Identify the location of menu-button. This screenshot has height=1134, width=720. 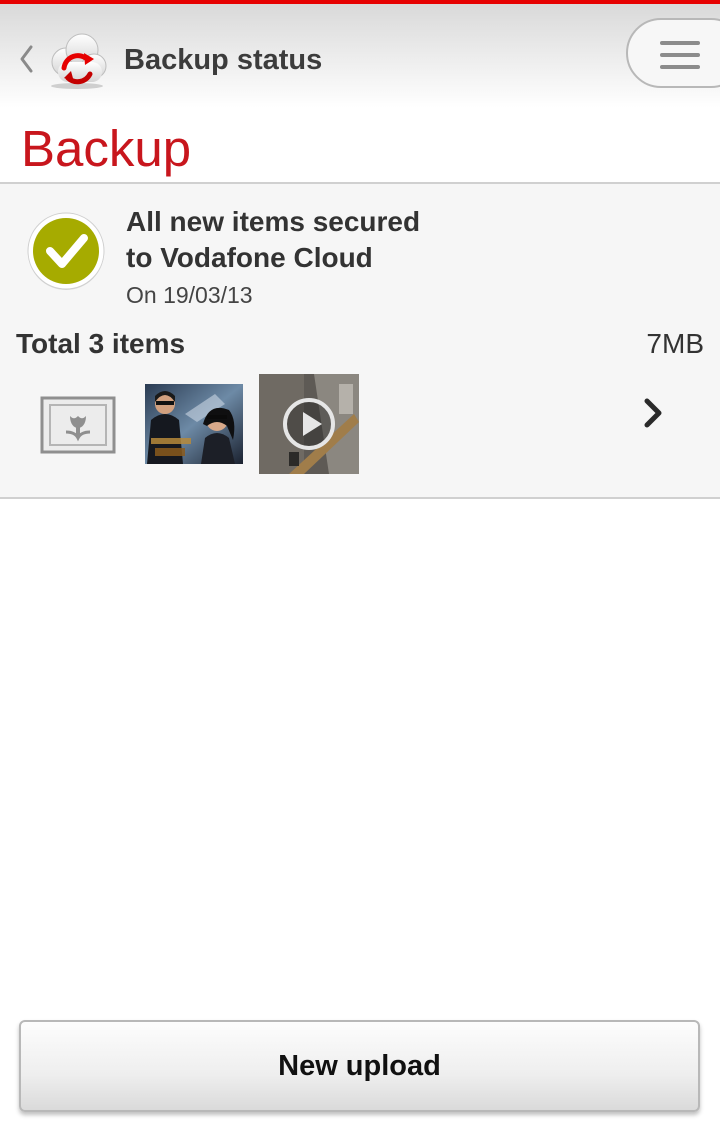
(673, 53).